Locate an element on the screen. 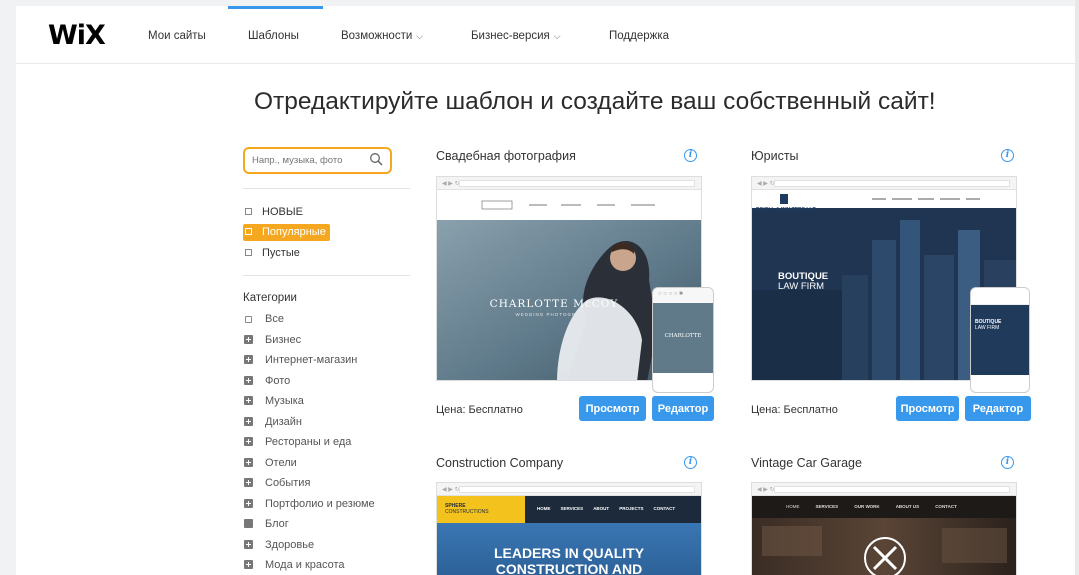 The width and height of the screenshot is (1079, 575). category-health: Здоровье is located at coordinates (278, 545).